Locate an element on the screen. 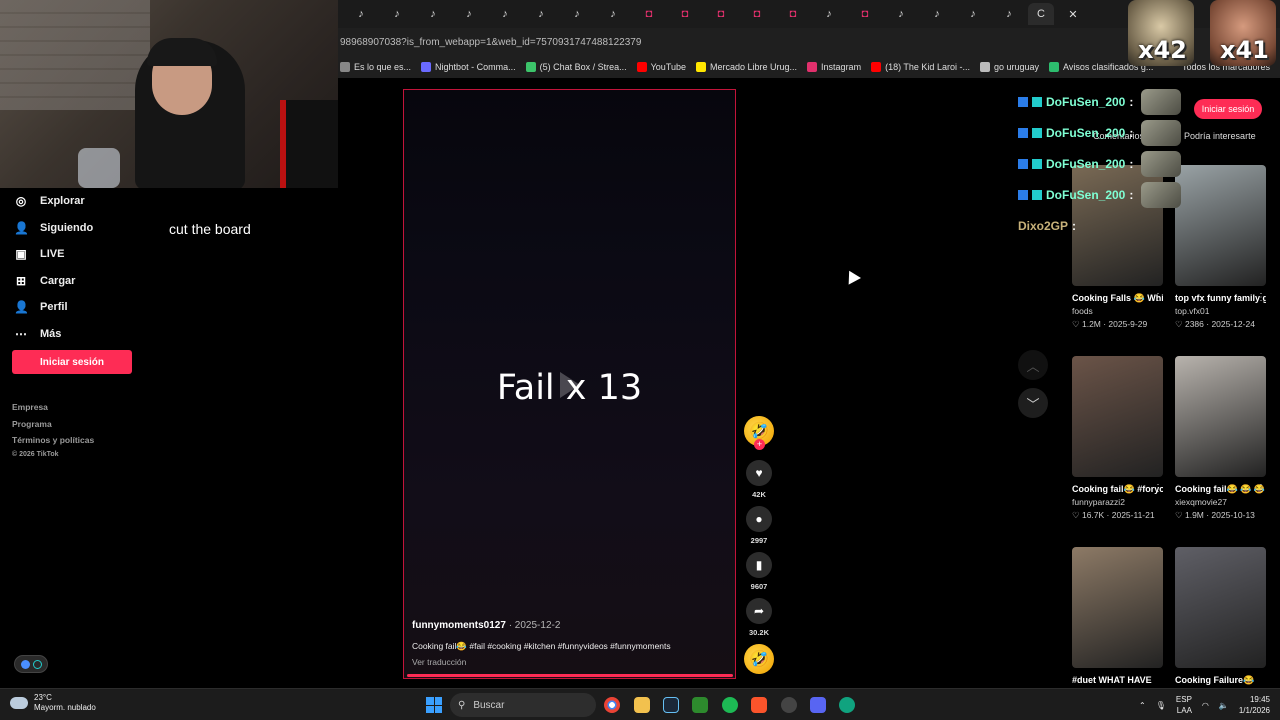 This screenshot has width=1280, height=720. bookmark-item: YouTube is located at coordinates (661, 67).